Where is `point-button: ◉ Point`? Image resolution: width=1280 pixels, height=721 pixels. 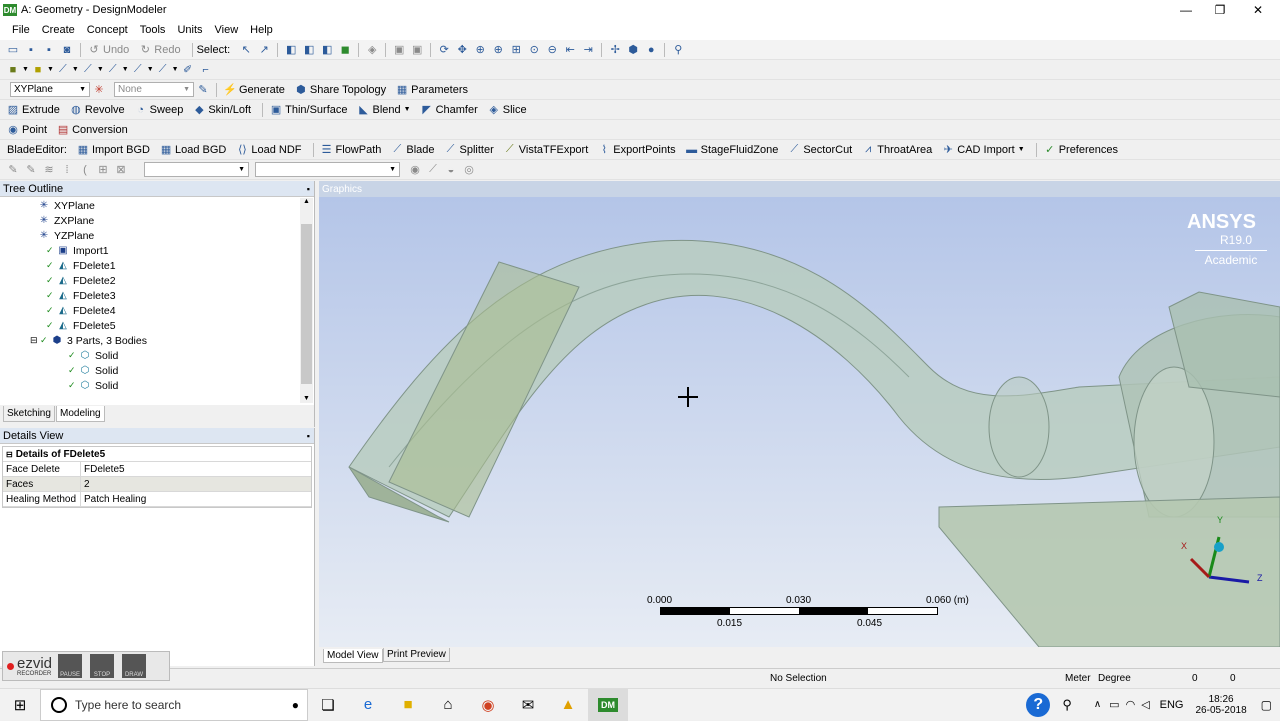
point-button: ◉ Point is located at coordinates (25, 130).